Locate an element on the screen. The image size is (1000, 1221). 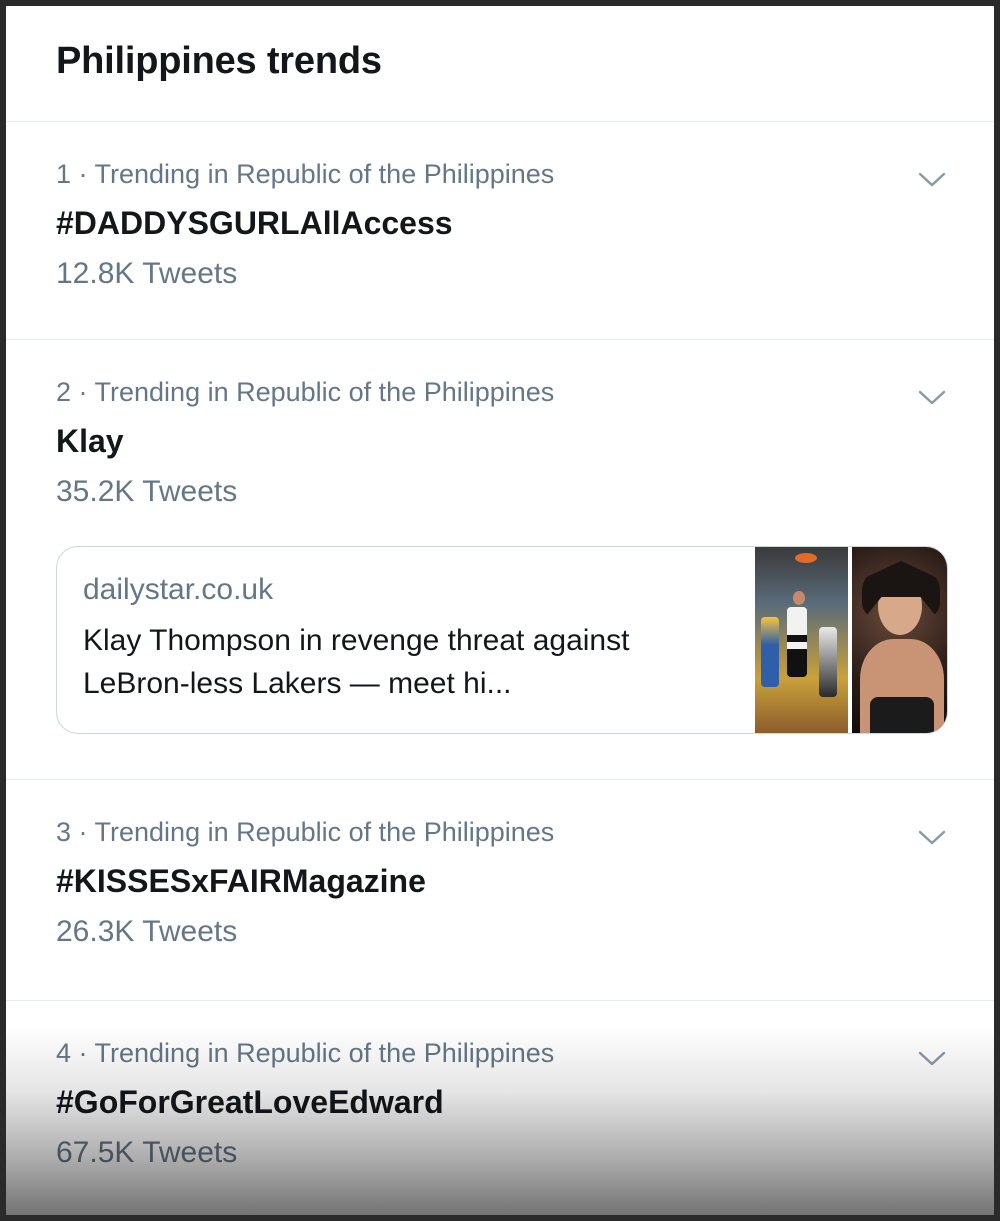
trends-header: Philippines trends is located at coordinates (500, 64).